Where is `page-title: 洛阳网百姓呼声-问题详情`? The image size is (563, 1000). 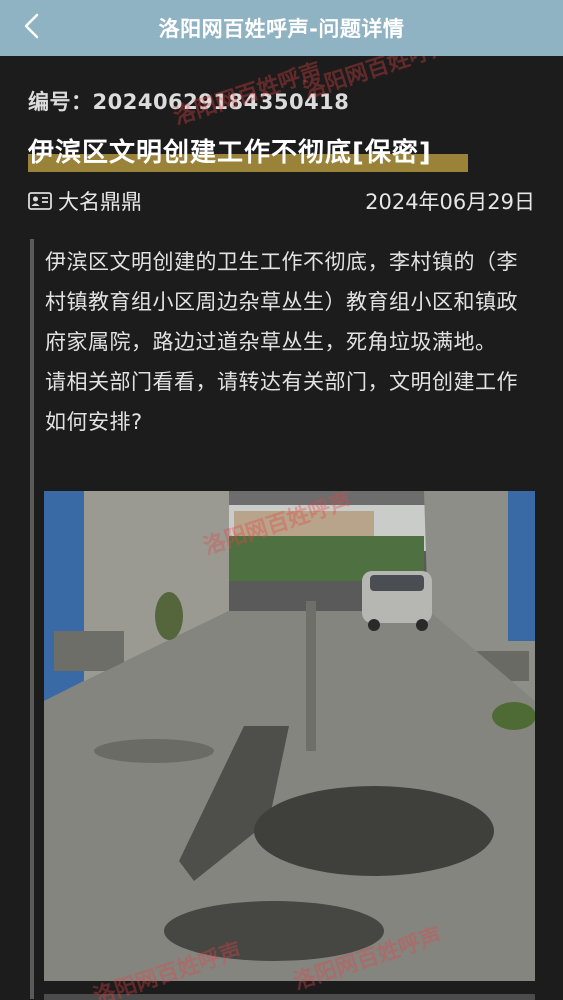 page-title: 洛阳网百姓呼声-问题详情 is located at coordinates (281, 29).